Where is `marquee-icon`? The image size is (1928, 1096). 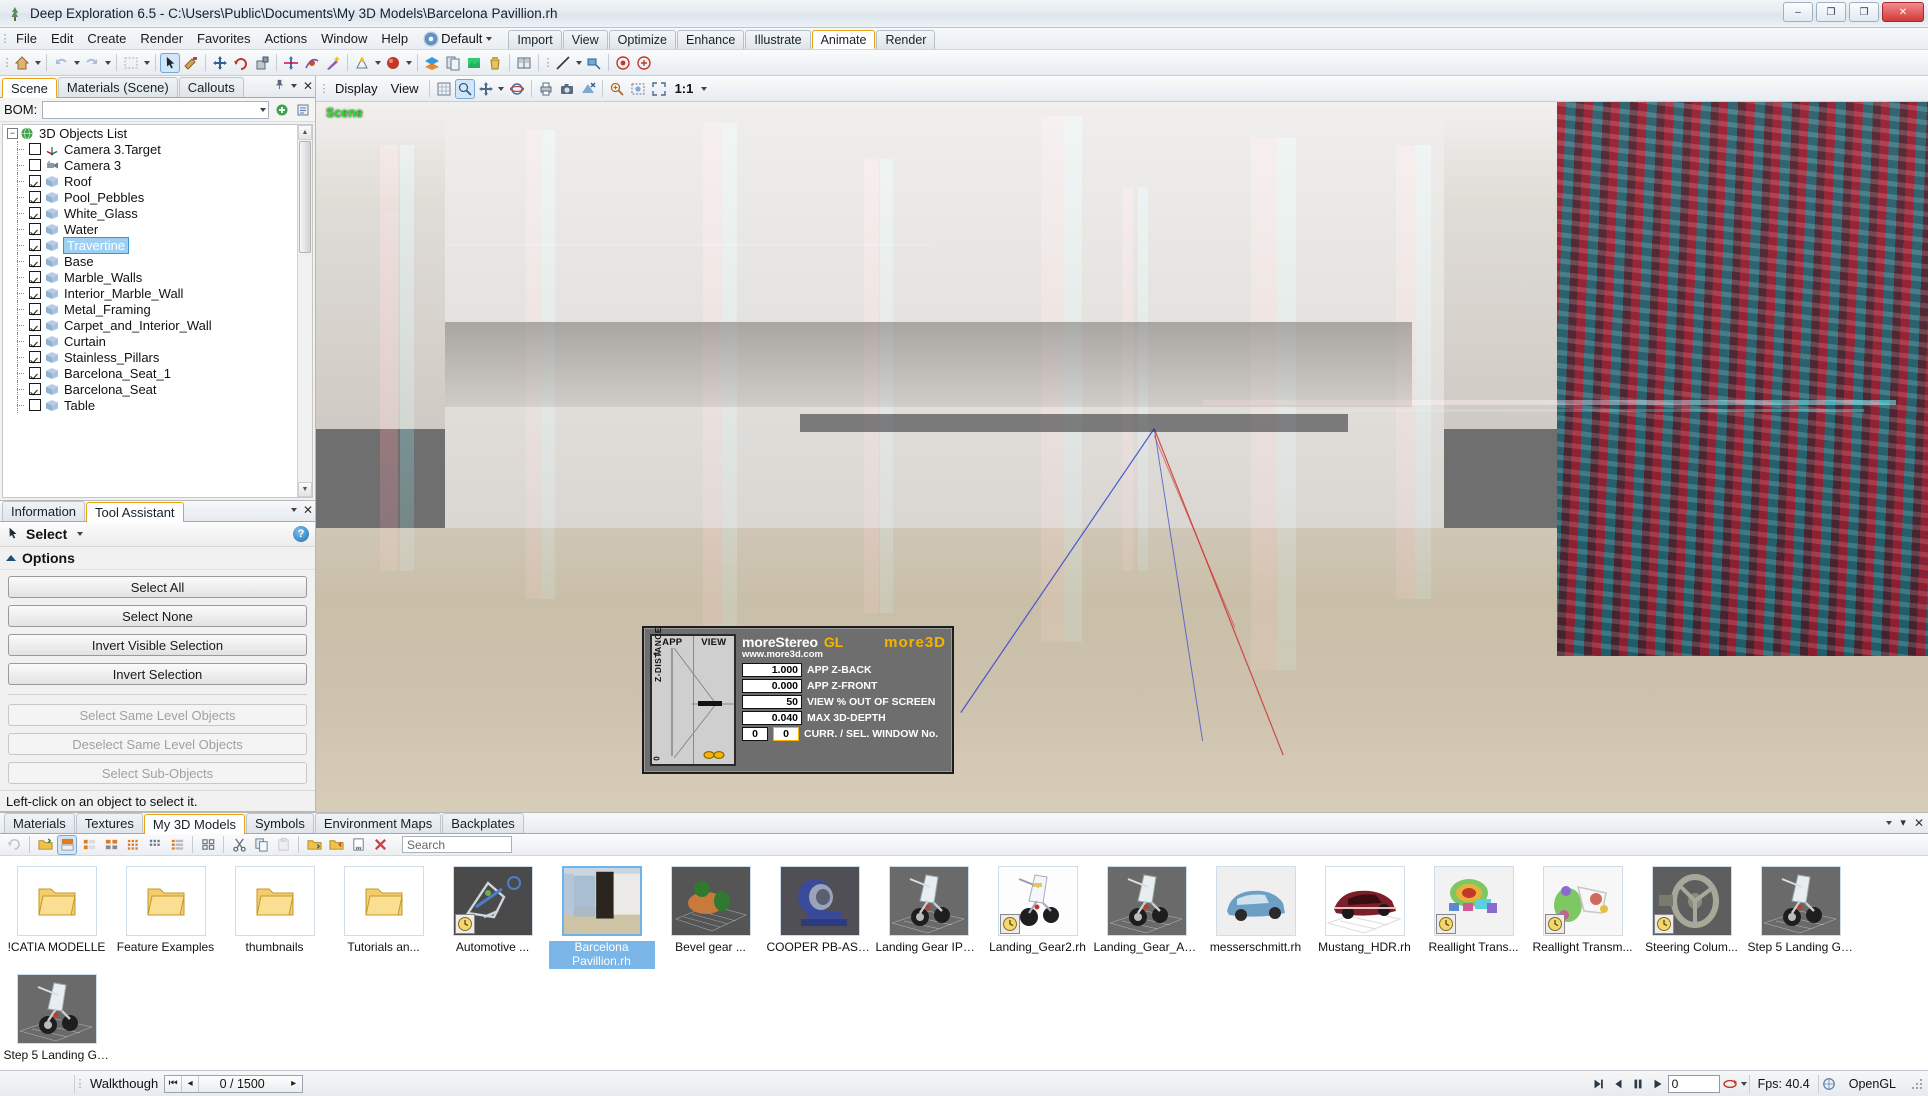
marquee-icon is located at coordinates (131, 63).